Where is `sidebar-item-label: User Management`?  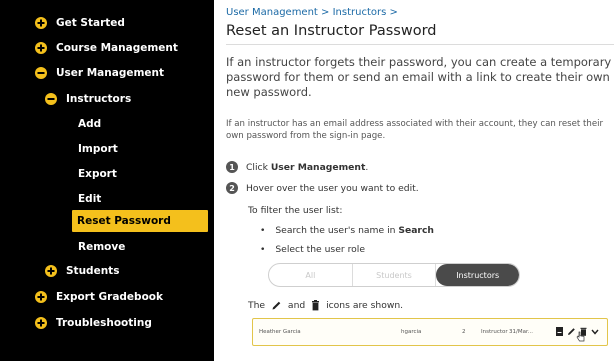
sidebar-item-label: User Management is located at coordinates (110, 73).